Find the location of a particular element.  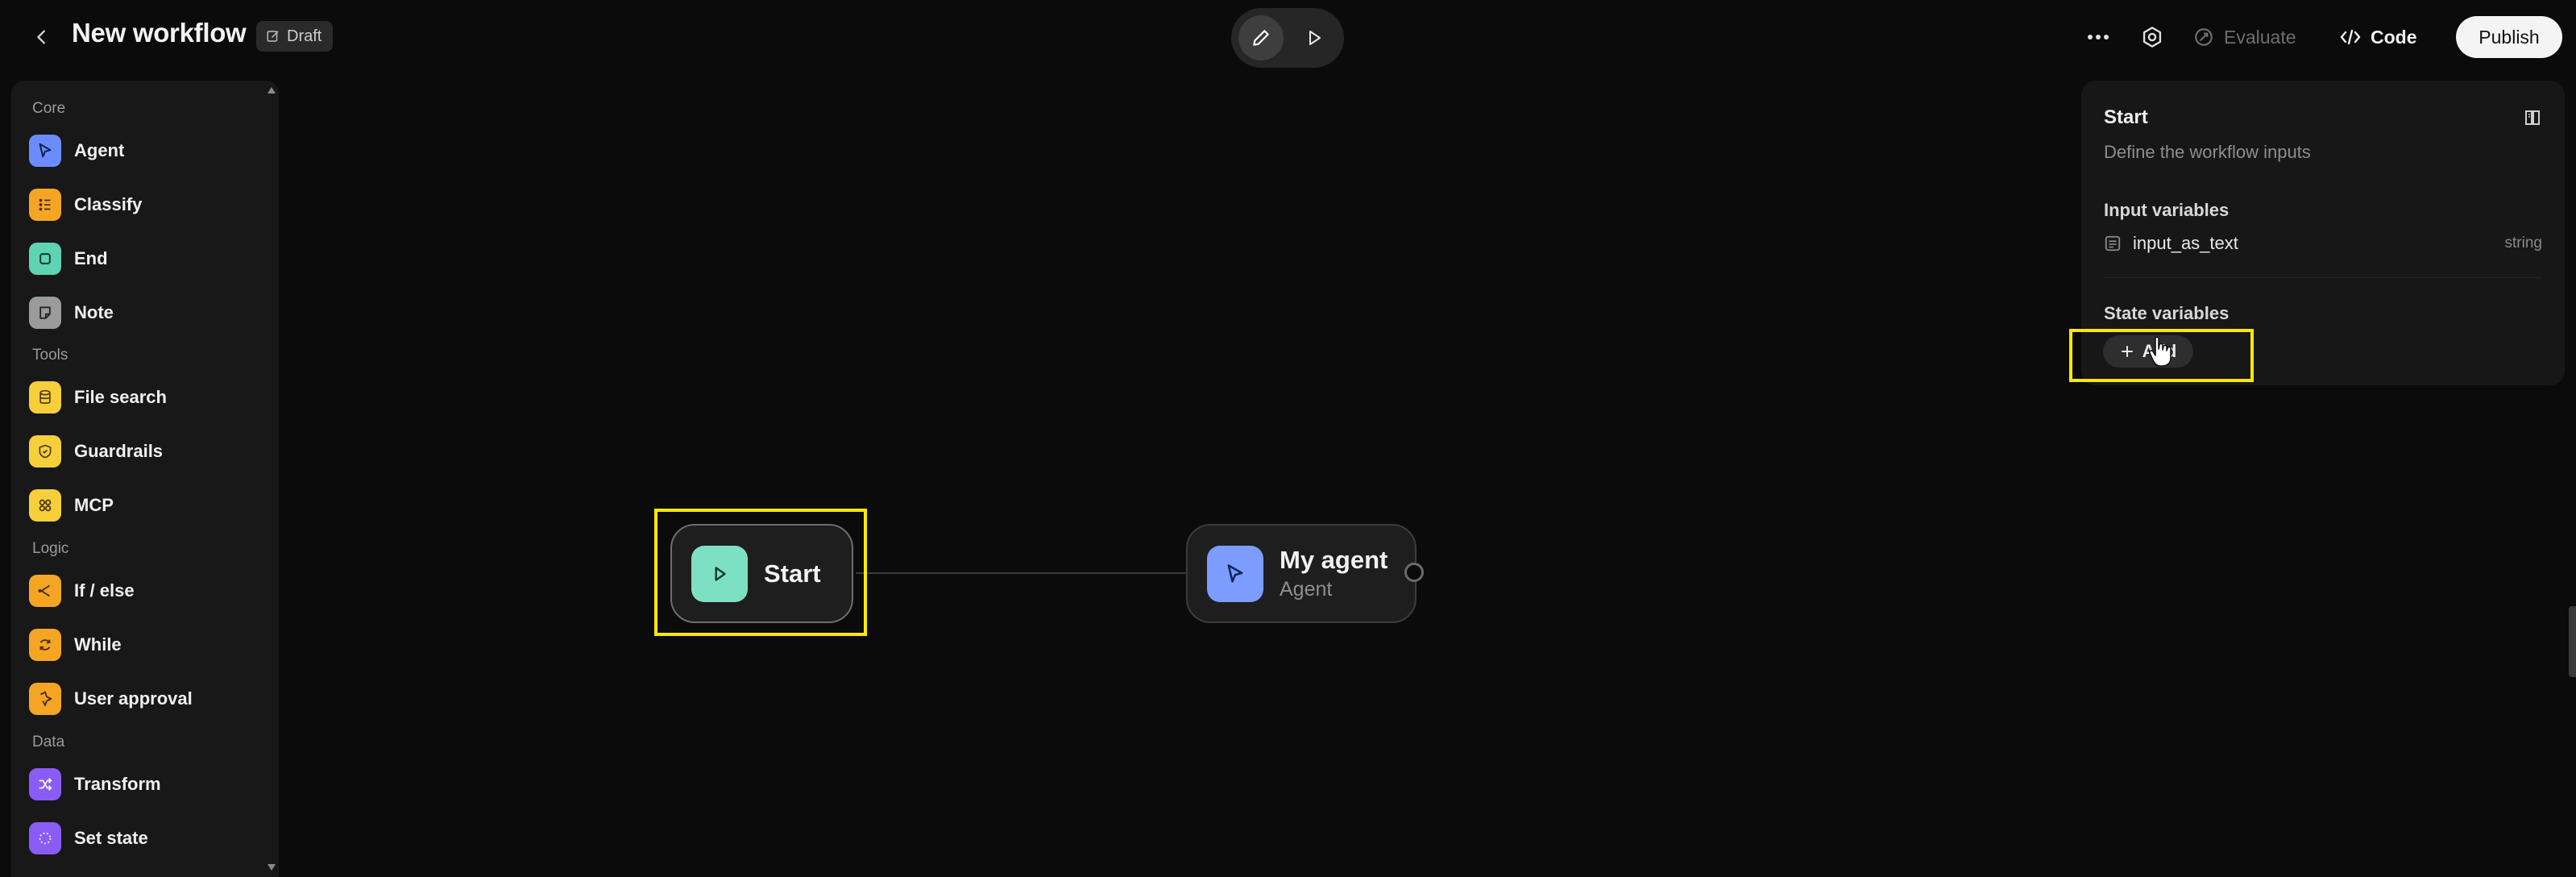

evaluate-label: Evaluate is located at coordinates (2260, 37).